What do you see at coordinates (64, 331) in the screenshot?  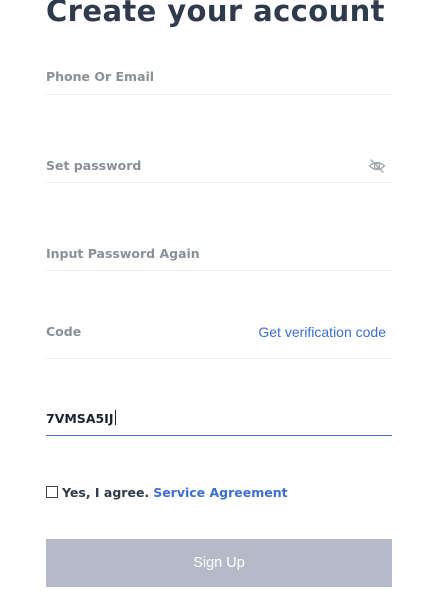 I see `code-label: Code` at bounding box center [64, 331].